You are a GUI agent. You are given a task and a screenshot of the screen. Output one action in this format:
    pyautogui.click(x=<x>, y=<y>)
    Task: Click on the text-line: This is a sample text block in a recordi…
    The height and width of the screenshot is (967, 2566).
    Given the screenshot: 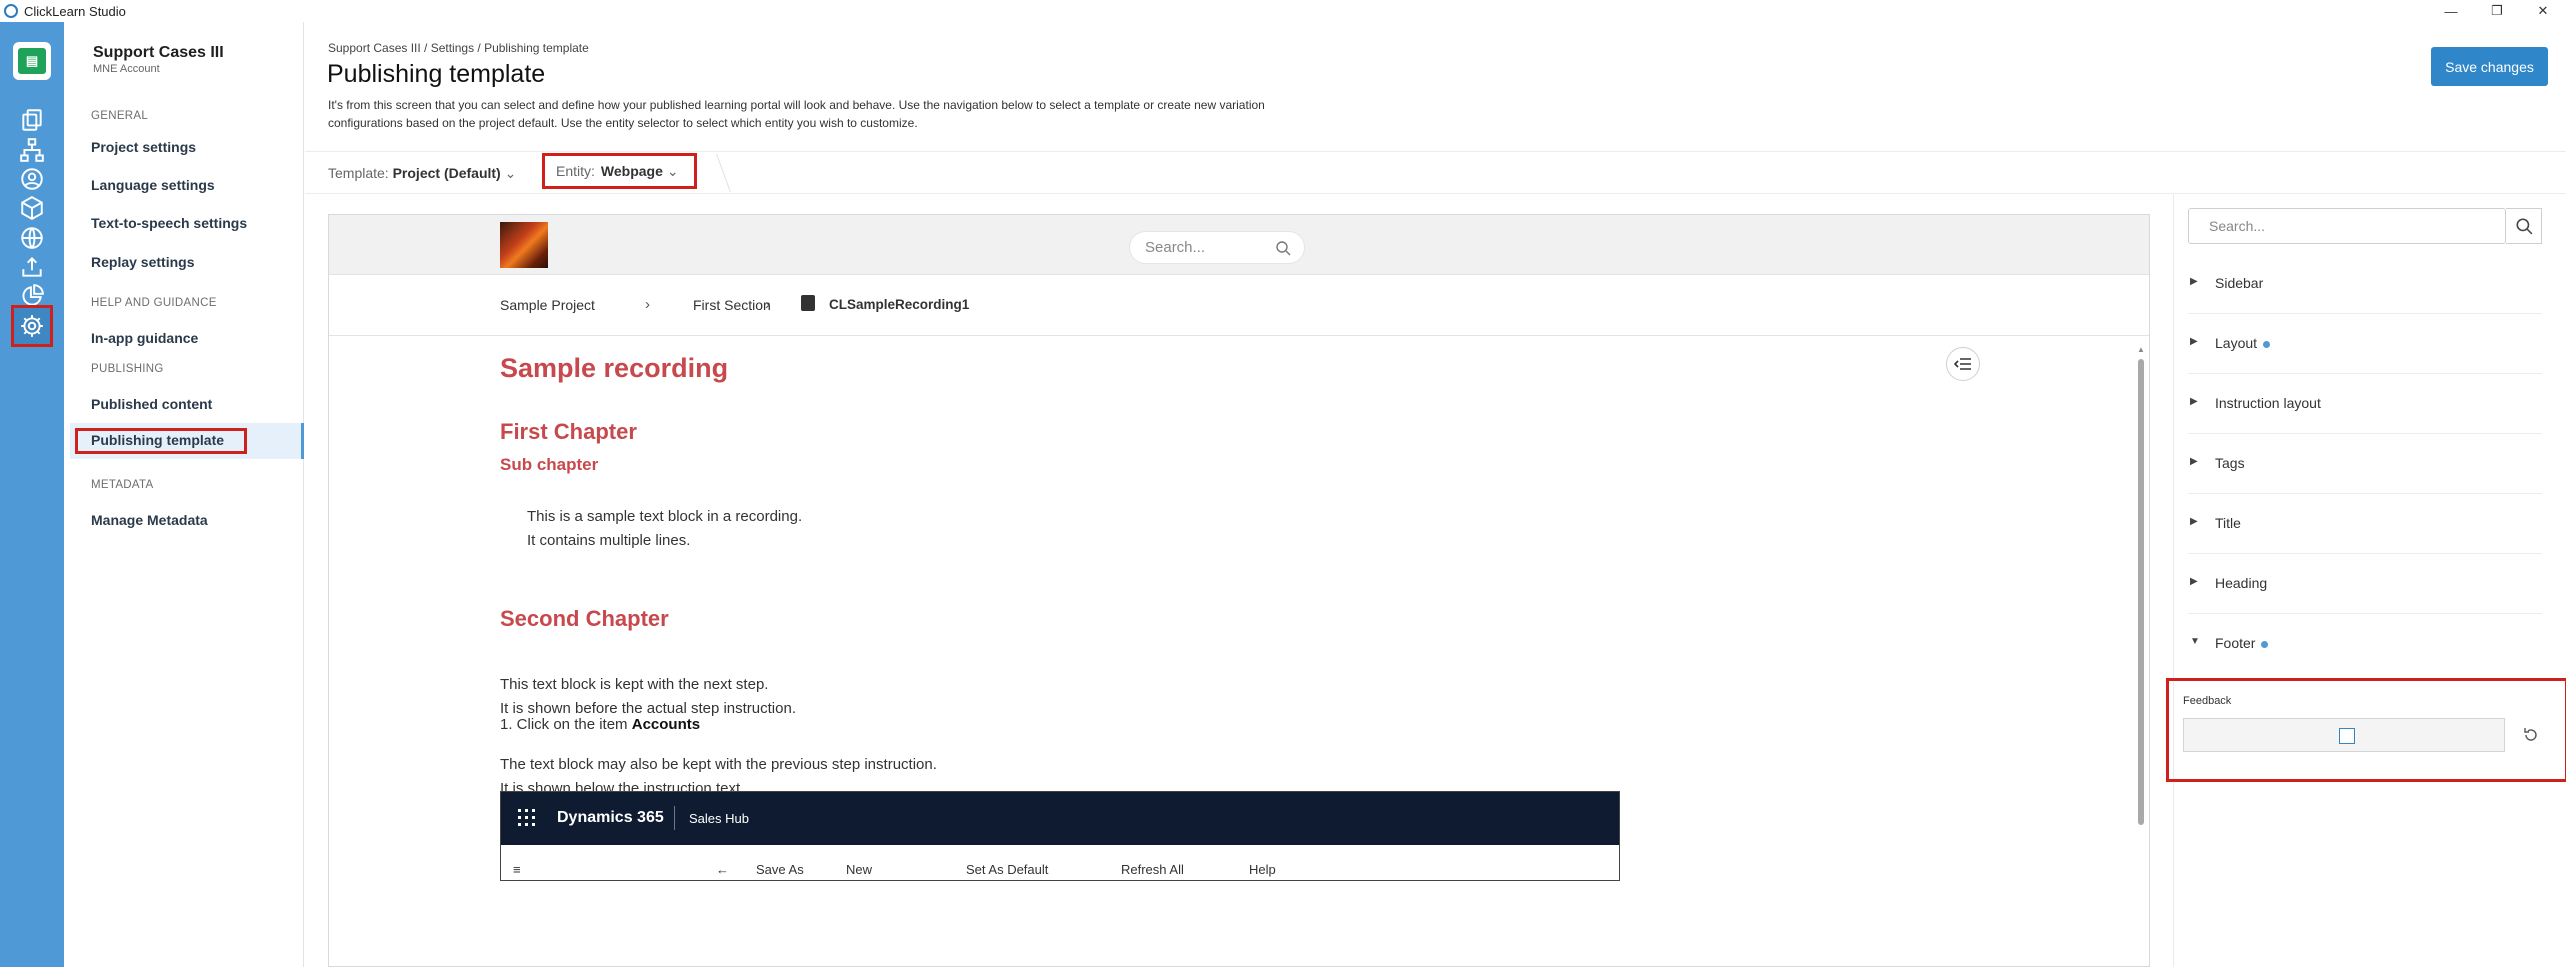 What is the action you would take?
    pyautogui.click(x=665, y=516)
    